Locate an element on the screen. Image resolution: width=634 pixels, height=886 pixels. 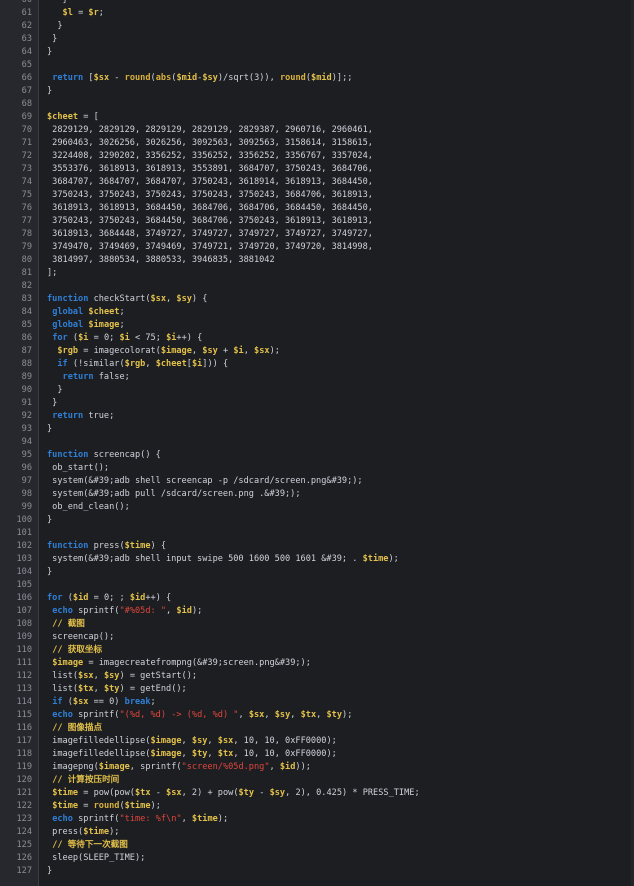
code-line: 64} is located at coordinates (317, 52).